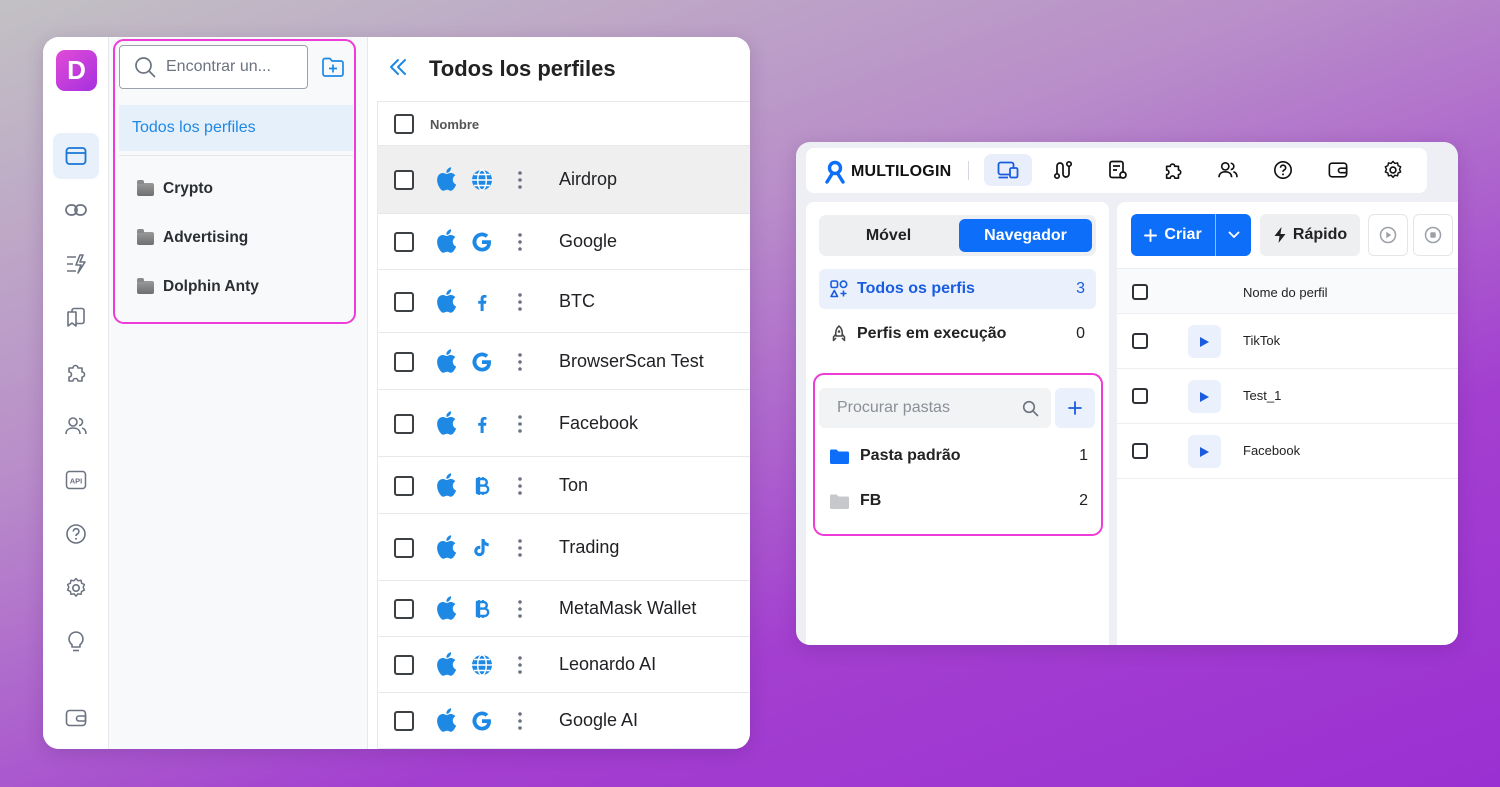 The height and width of the screenshot is (787, 1500). I want to click on table-row: Leonardo AI, so click(564, 665).